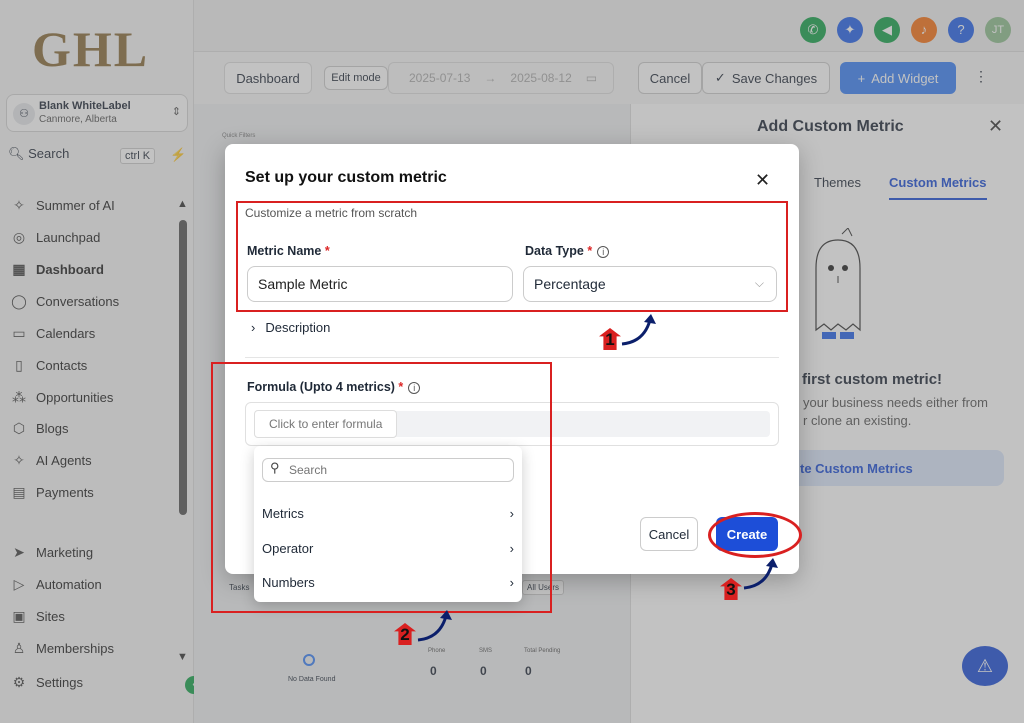 The image size is (1024, 723). I want to click on close-icon: ✕, so click(762, 180).